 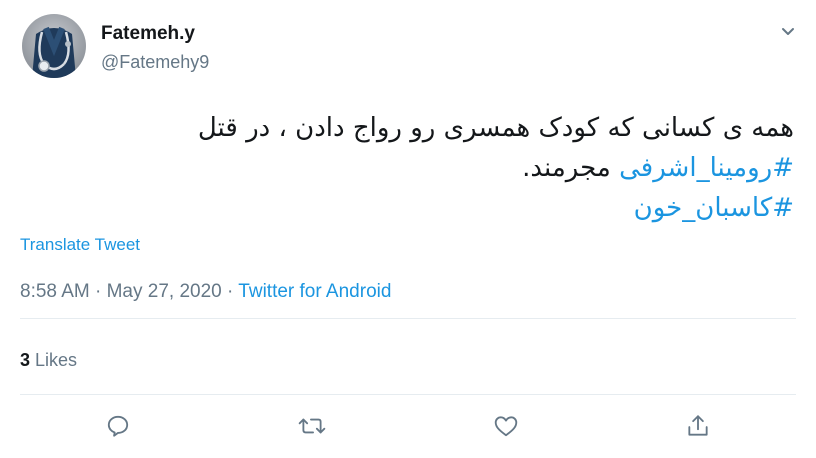 What do you see at coordinates (155, 62) in the screenshot?
I see `author-handle: @Fatemehy9` at bounding box center [155, 62].